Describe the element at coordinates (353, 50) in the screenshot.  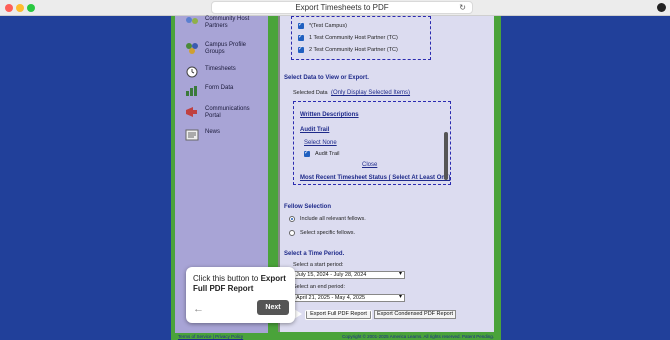
I see `checkbox-label: 2 Test Community Host Partner (TC)` at that location.